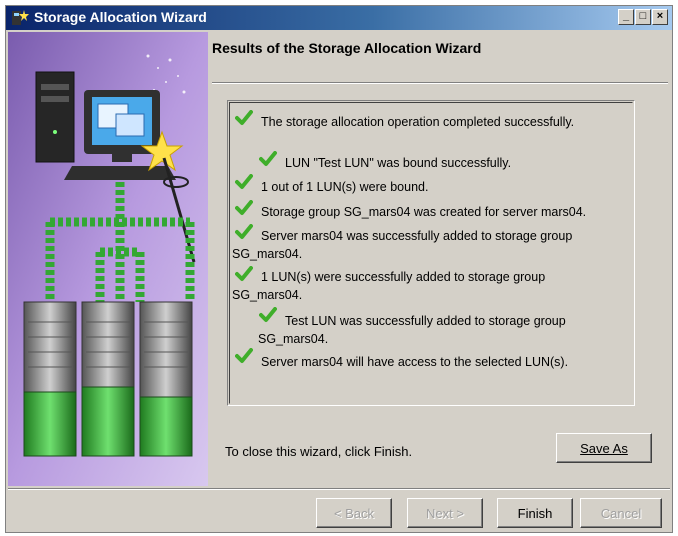 Image resolution: width=678 pixels, height=536 pixels. I want to click on cancel-label: Cancel, so click(621, 513).